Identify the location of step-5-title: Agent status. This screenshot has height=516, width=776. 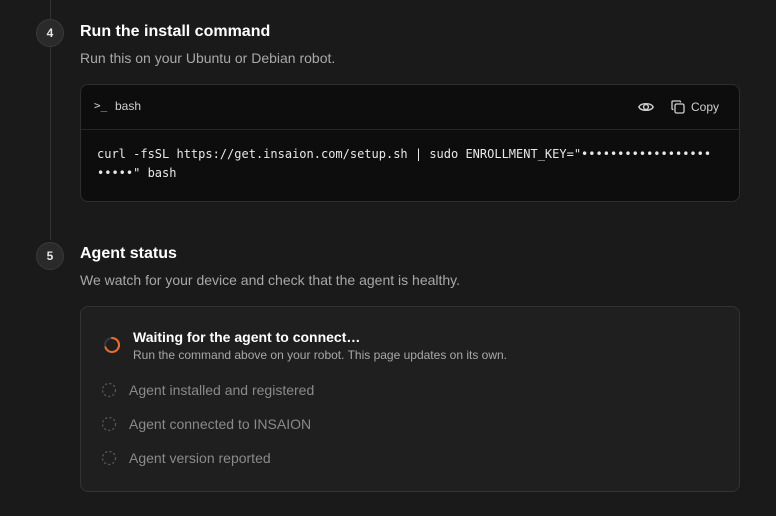
(128, 253).